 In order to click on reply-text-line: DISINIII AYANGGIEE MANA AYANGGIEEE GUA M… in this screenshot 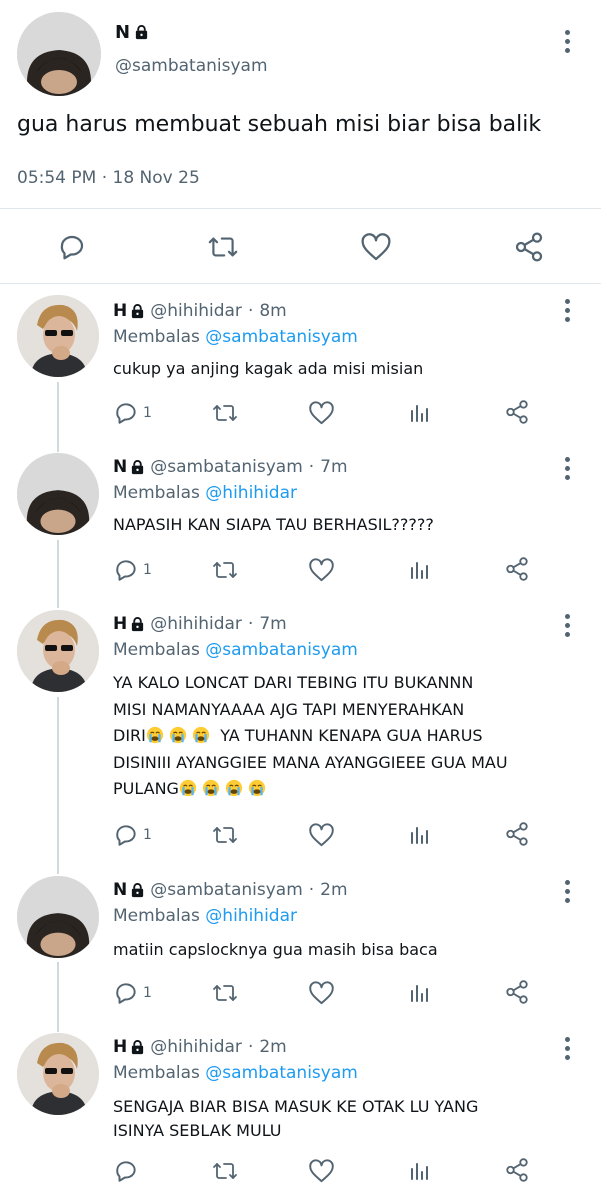, I will do `click(310, 762)`.